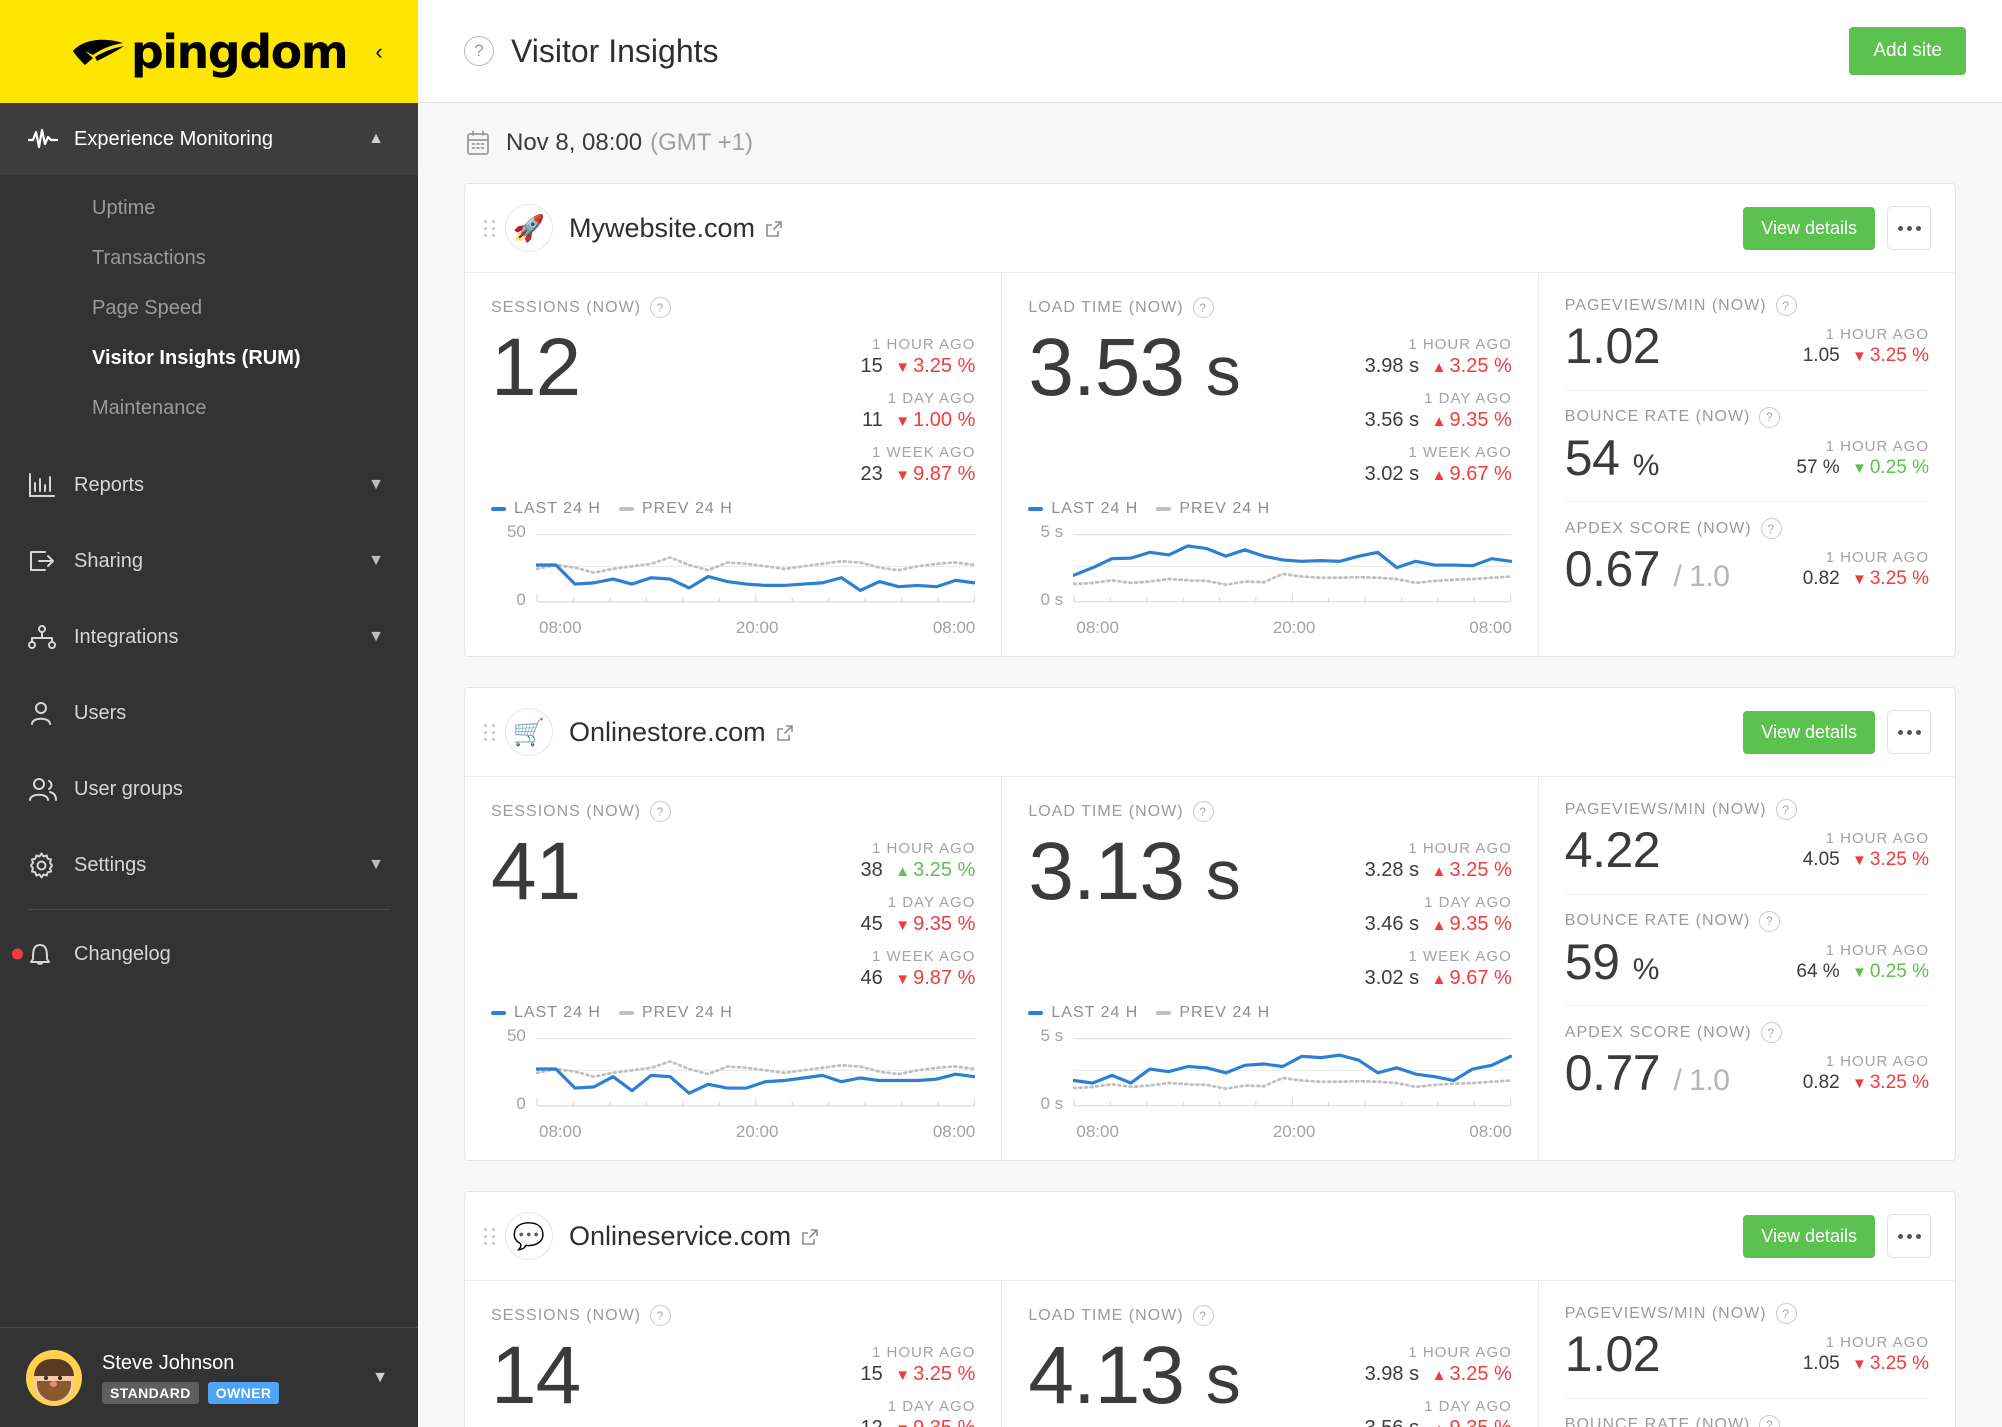 Image resolution: width=2002 pixels, height=1427 pixels. What do you see at coordinates (1422, 1412) in the screenshot?
I see `delta-block: 1 DAY AGO 3.56 s ▲9.35 %` at bounding box center [1422, 1412].